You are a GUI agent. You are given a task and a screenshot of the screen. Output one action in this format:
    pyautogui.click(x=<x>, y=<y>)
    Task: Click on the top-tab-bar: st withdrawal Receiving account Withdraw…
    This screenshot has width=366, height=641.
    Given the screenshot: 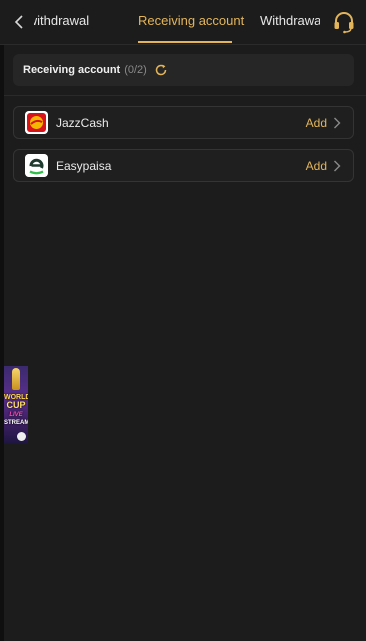 What is the action you would take?
    pyautogui.click(x=183, y=22)
    